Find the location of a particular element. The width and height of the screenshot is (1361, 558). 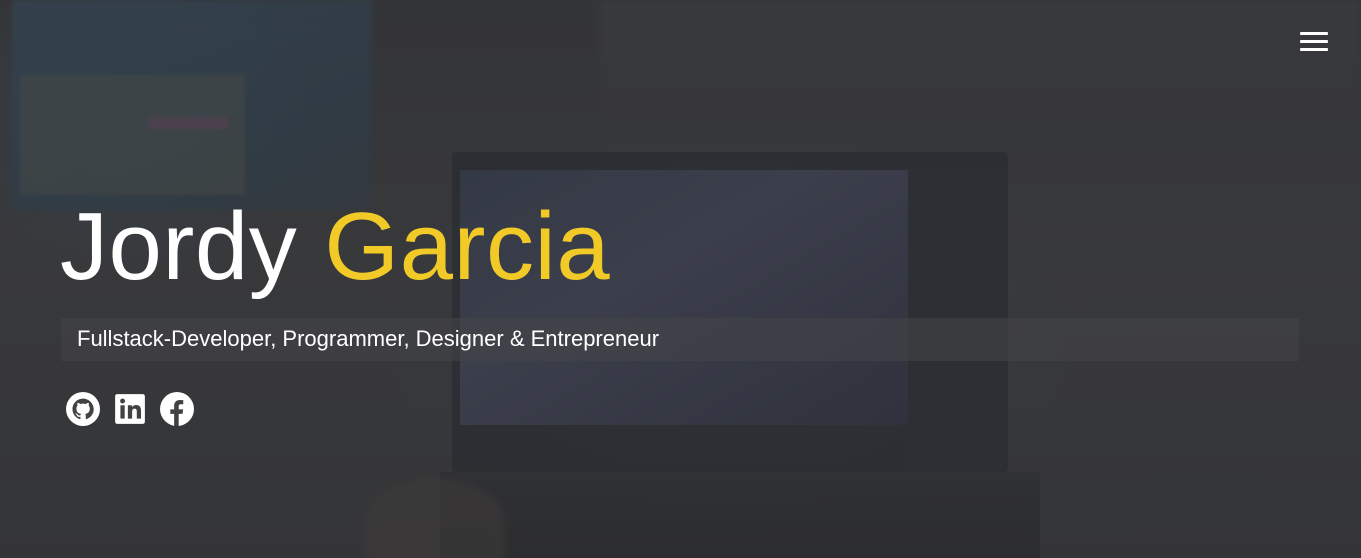

menu-bar-middle is located at coordinates (1314, 41).